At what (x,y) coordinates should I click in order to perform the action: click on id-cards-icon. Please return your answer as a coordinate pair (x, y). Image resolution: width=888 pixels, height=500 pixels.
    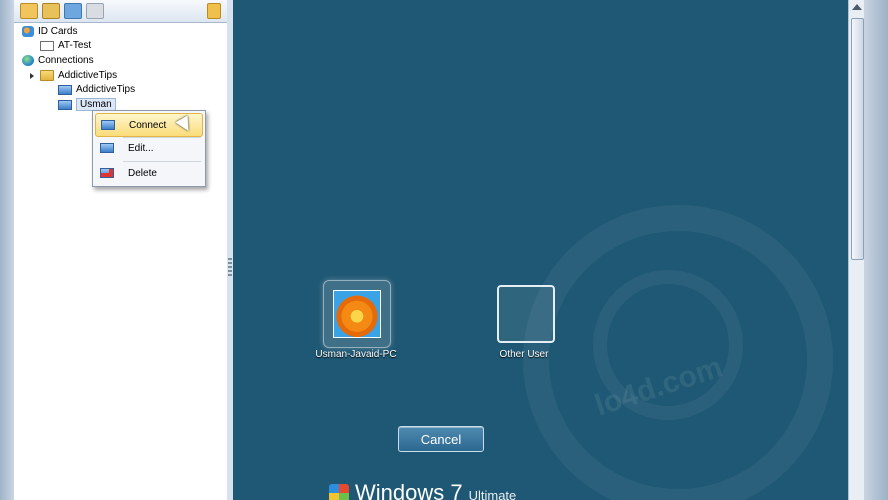
    Looking at the image, I should click on (28, 31).